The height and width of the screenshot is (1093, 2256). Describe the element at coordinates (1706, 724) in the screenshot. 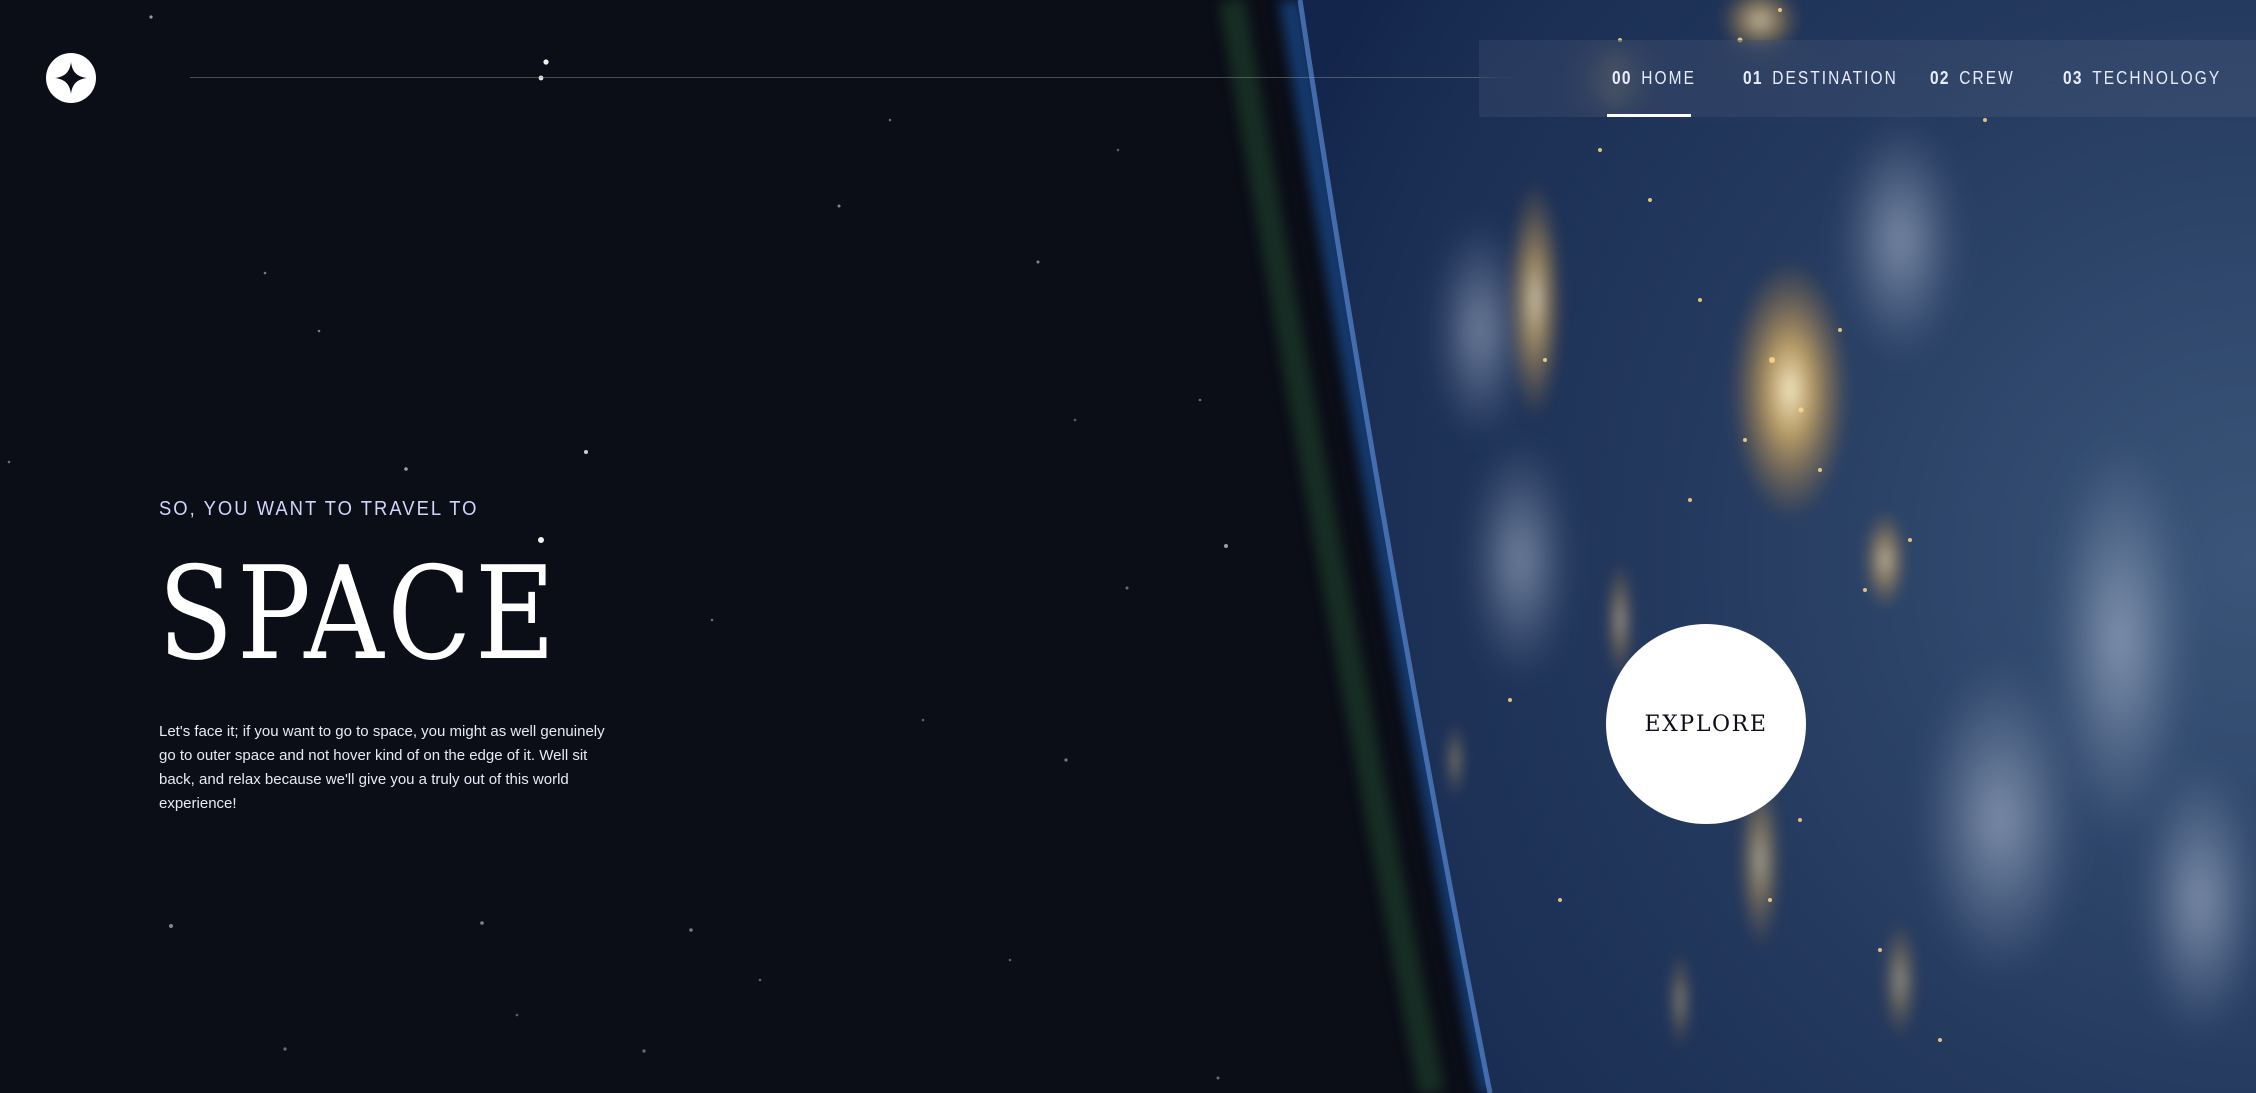

I see `explore-button: EXPLORE` at that location.